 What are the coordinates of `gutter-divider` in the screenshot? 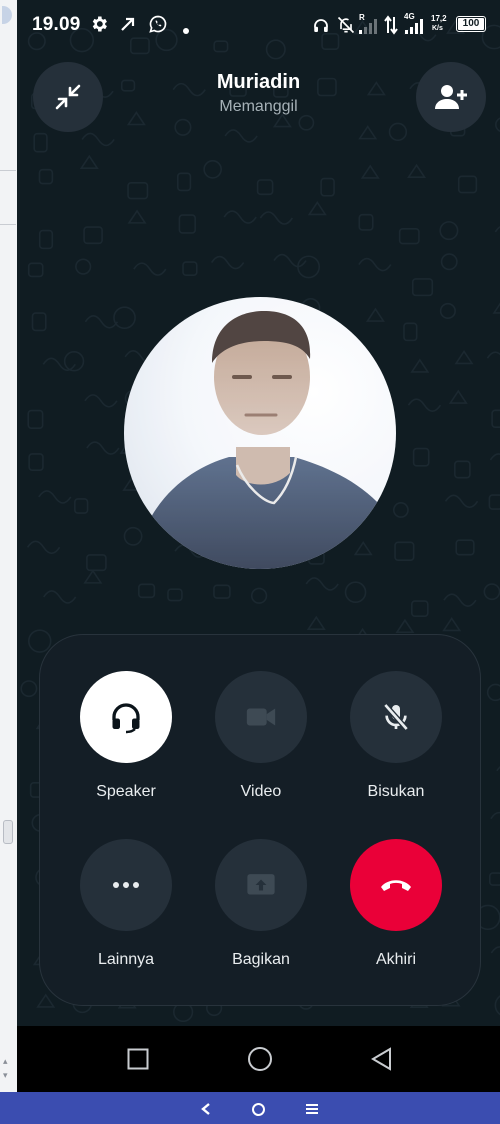 It's located at (8, 170).